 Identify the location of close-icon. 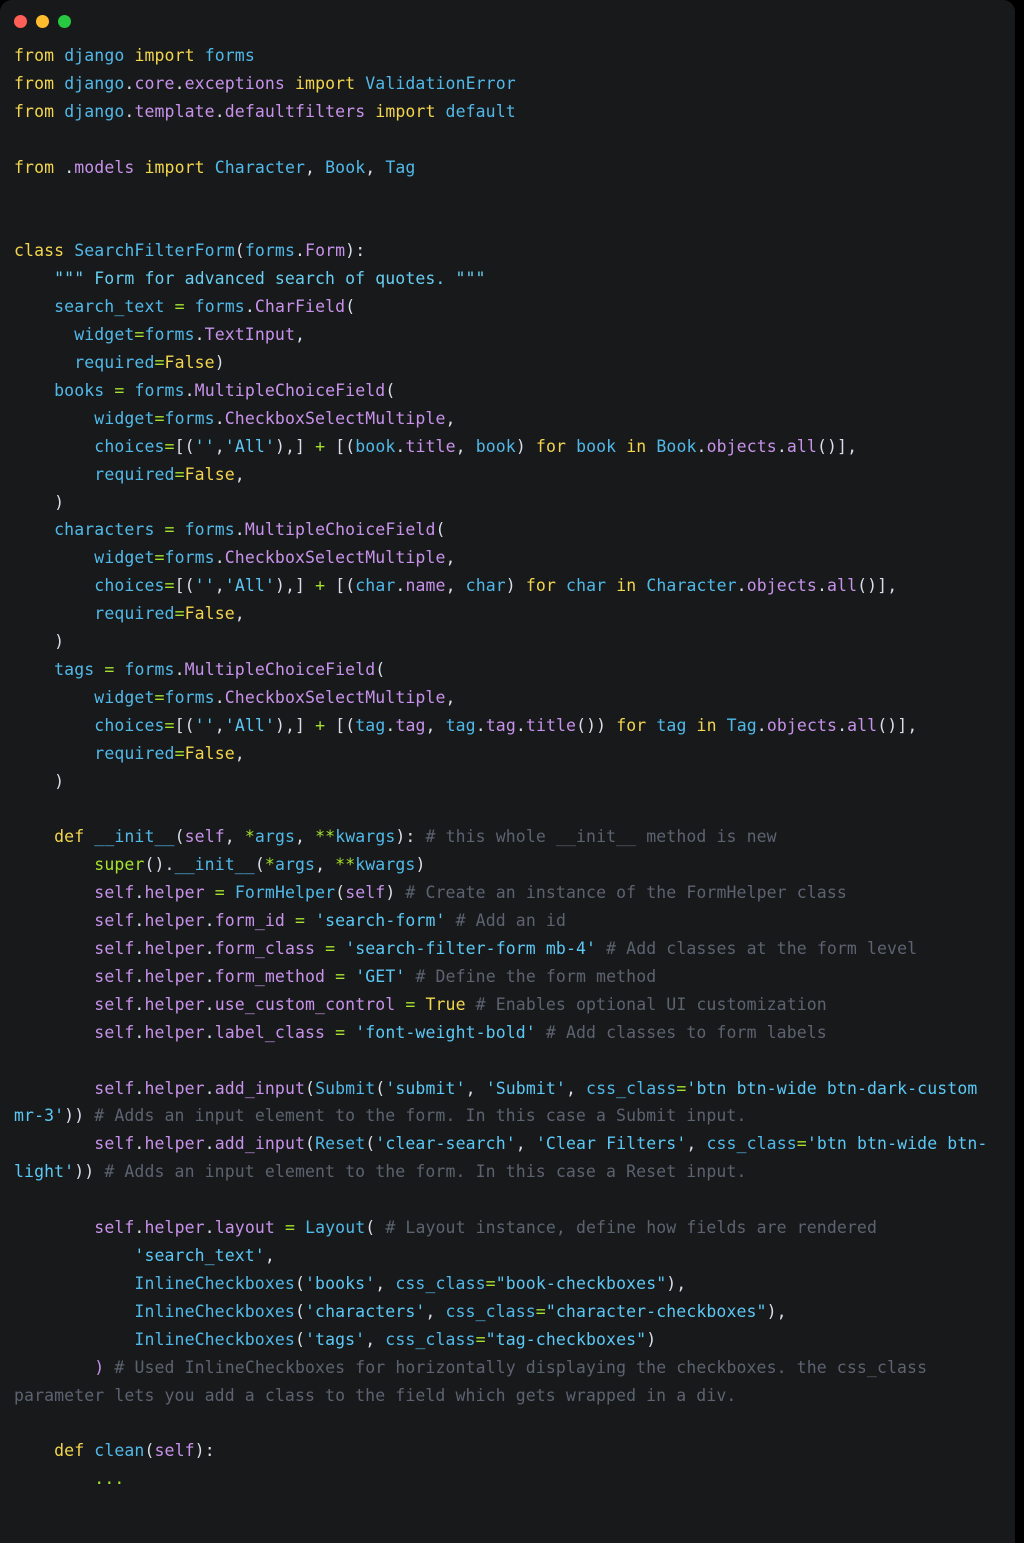
(20, 21).